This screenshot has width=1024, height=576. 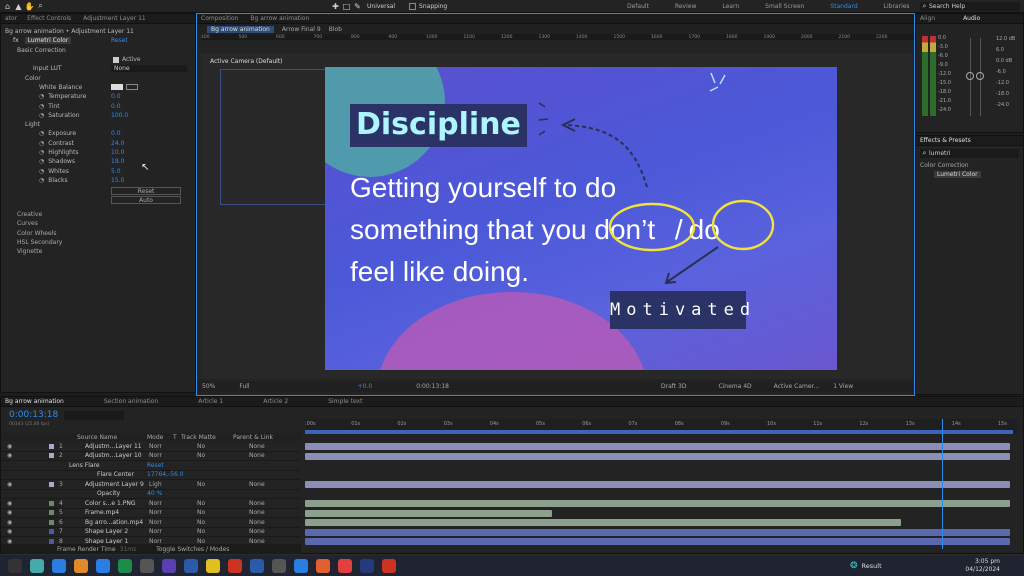 What do you see at coordinates (275, 401) in the screenshot?
I see `timeline-tab: Article 2` at bounding box center [275, 401].